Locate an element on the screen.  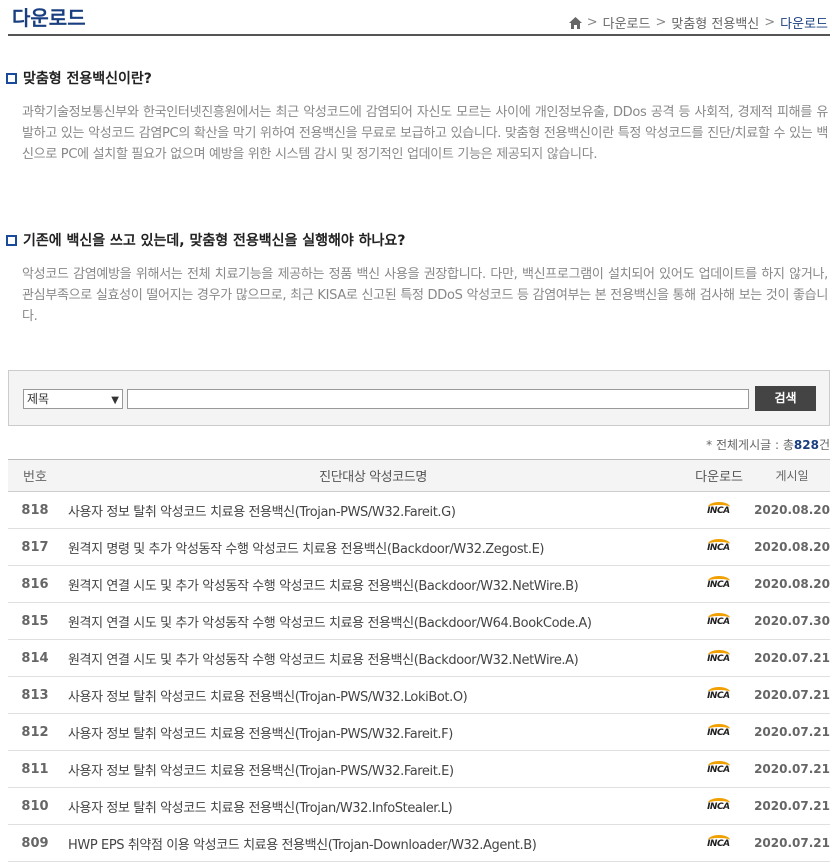
table-header-row: 번호 진단대상 악성코드명 다운로드 게시일 is located at coordinates (419, 475).